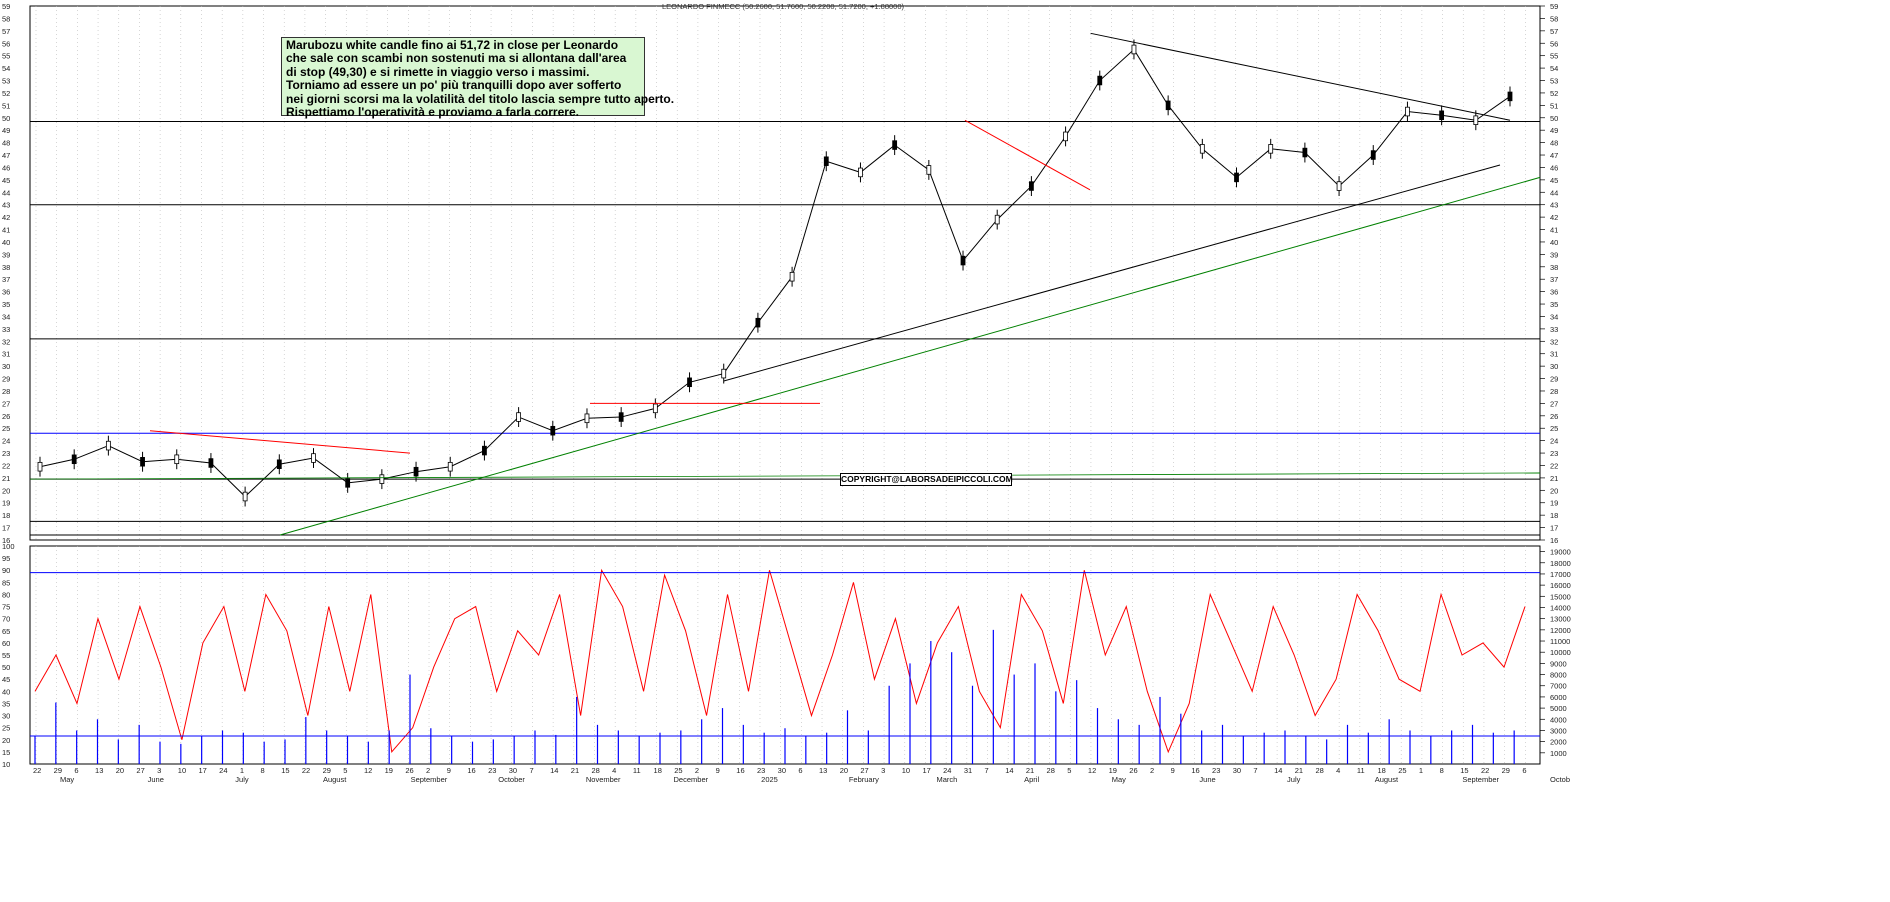 The image size is (1890, 902). I want to click on y-tick-label: 24, so click(1554, 441).